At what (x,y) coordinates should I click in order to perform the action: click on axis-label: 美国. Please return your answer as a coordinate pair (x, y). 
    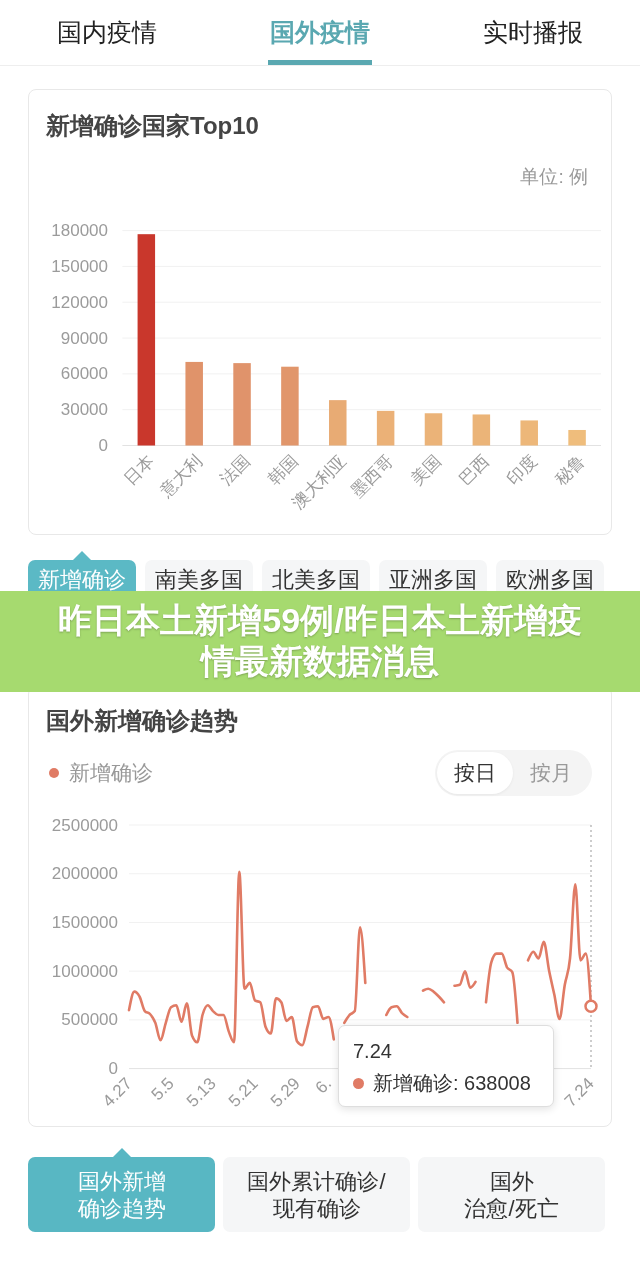
    Looking at the image, I should click on (426, 470).